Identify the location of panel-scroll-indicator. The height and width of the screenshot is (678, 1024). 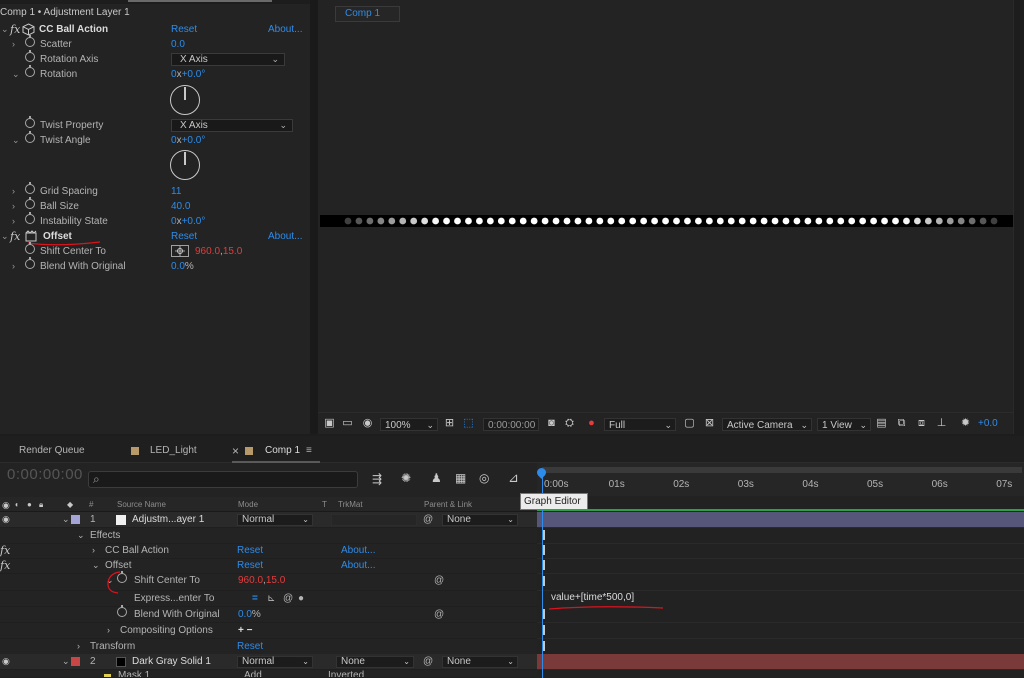
(200, 1).